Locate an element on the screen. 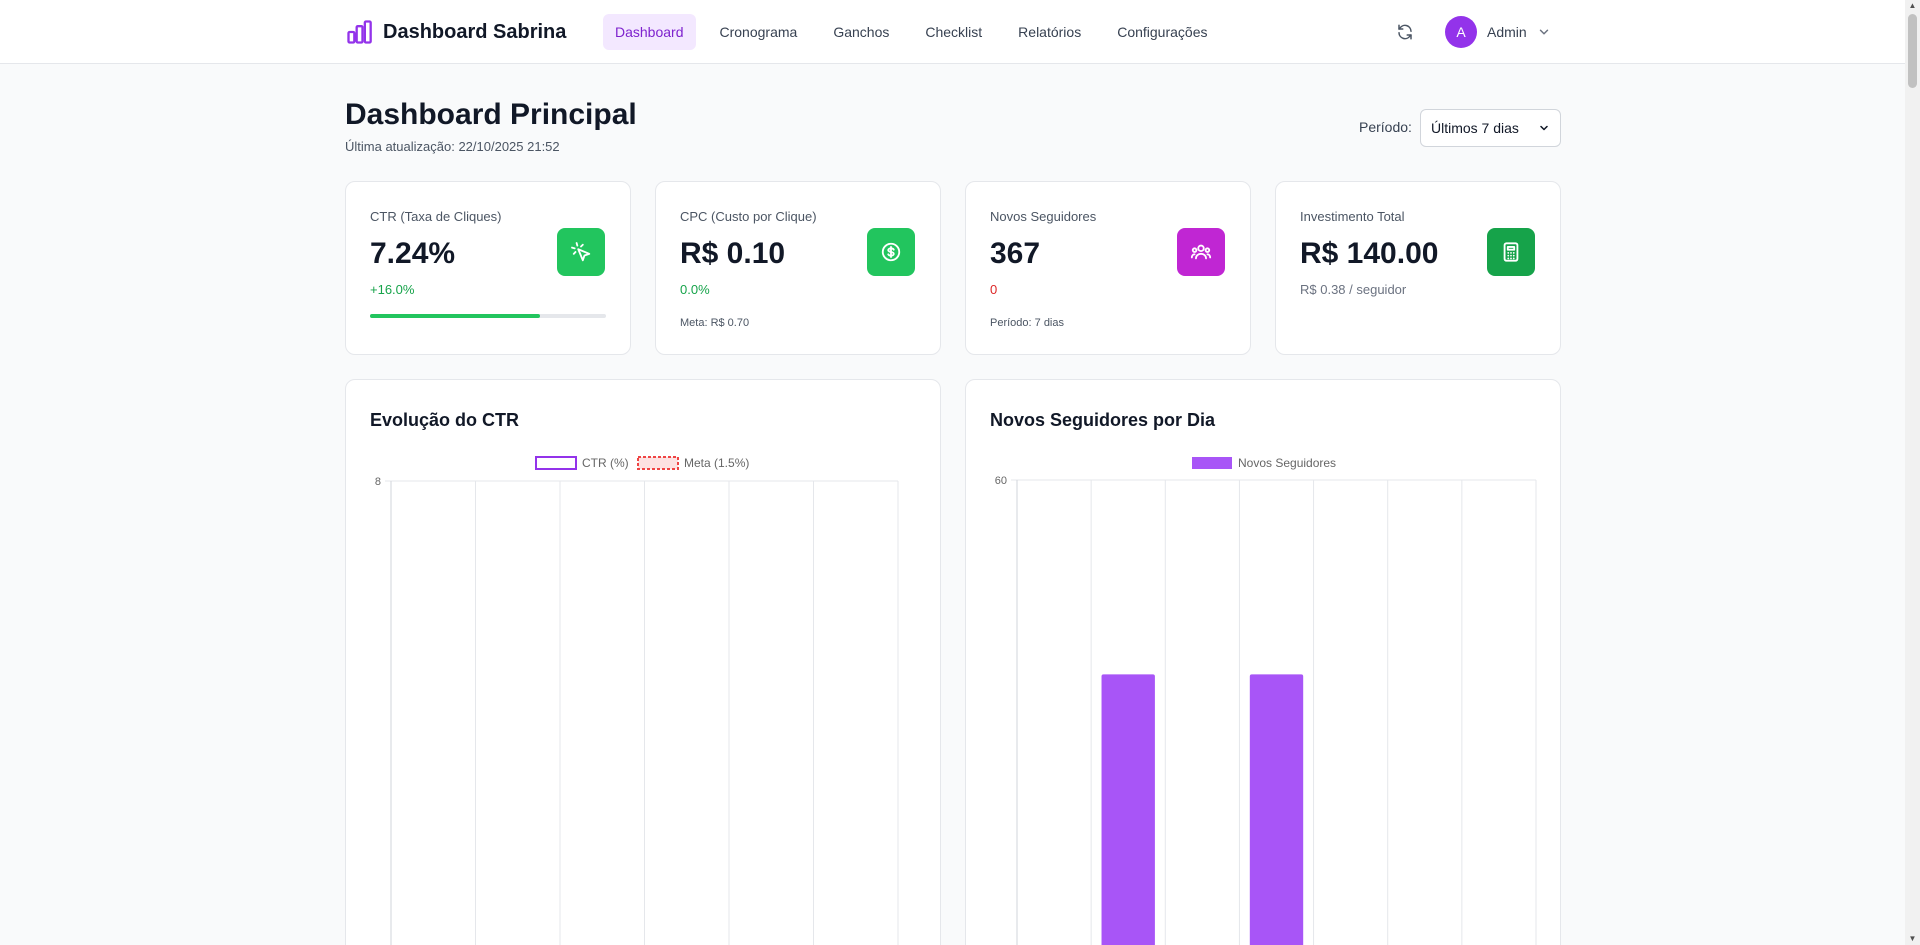  refresh-icon is located at coordinates (1405, 32).